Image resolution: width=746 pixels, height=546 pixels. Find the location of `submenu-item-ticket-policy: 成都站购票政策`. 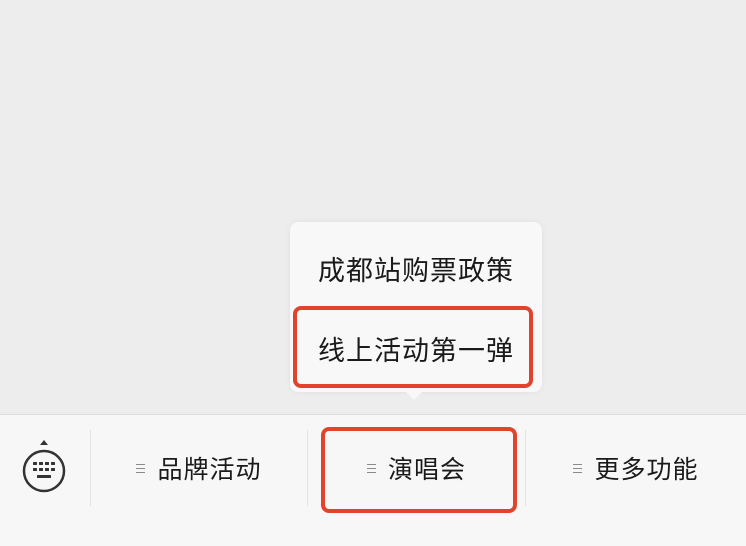

submenu-item-ticket-policy: 成都站购票政策 is located at coordinates (416, 268).